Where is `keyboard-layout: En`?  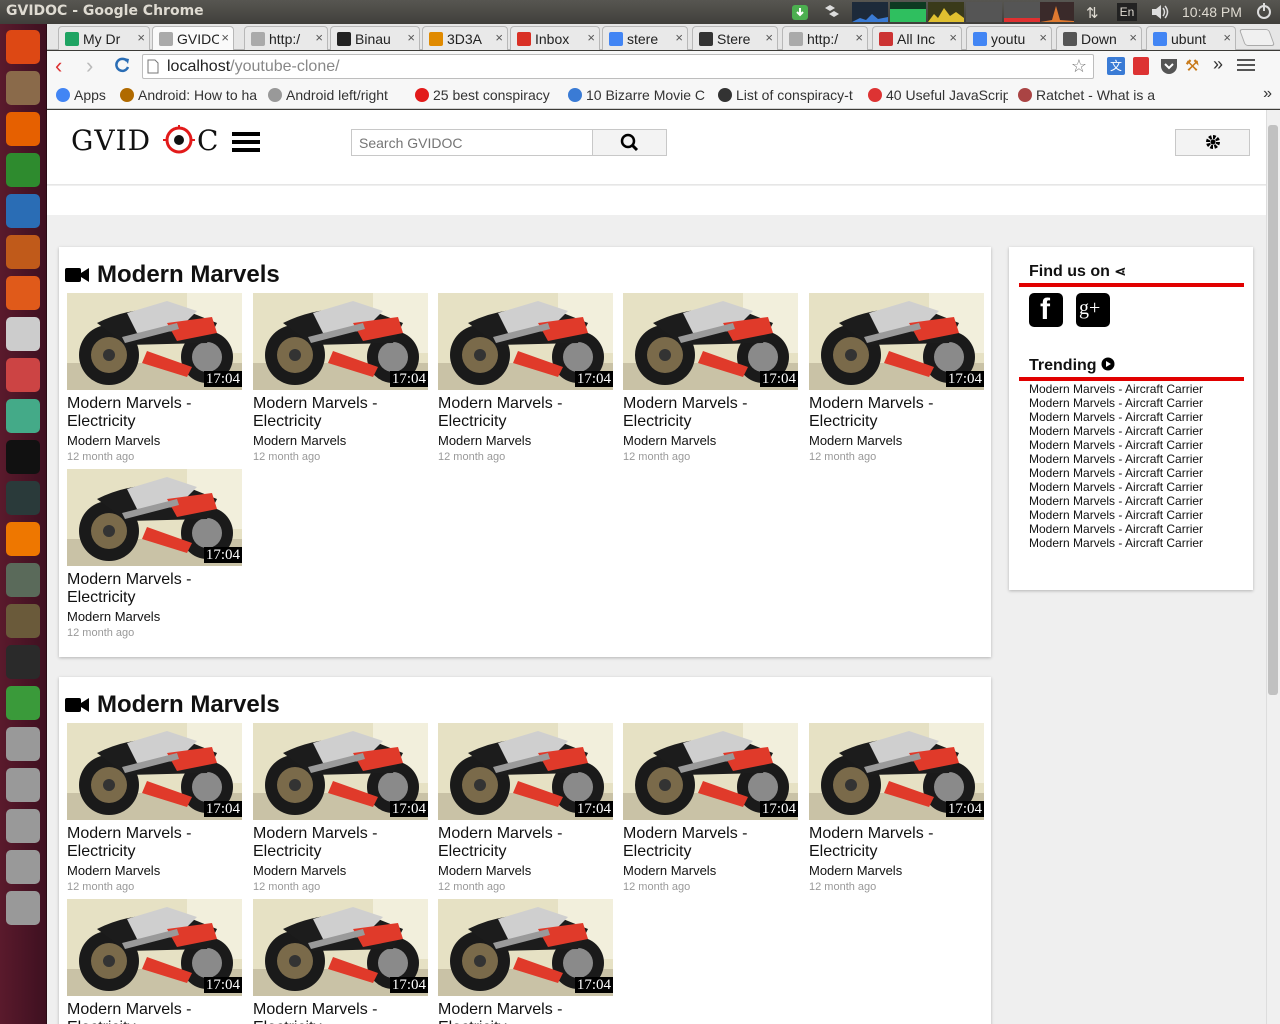 keyboard-layout: En is located at coordinates (1127, 12).